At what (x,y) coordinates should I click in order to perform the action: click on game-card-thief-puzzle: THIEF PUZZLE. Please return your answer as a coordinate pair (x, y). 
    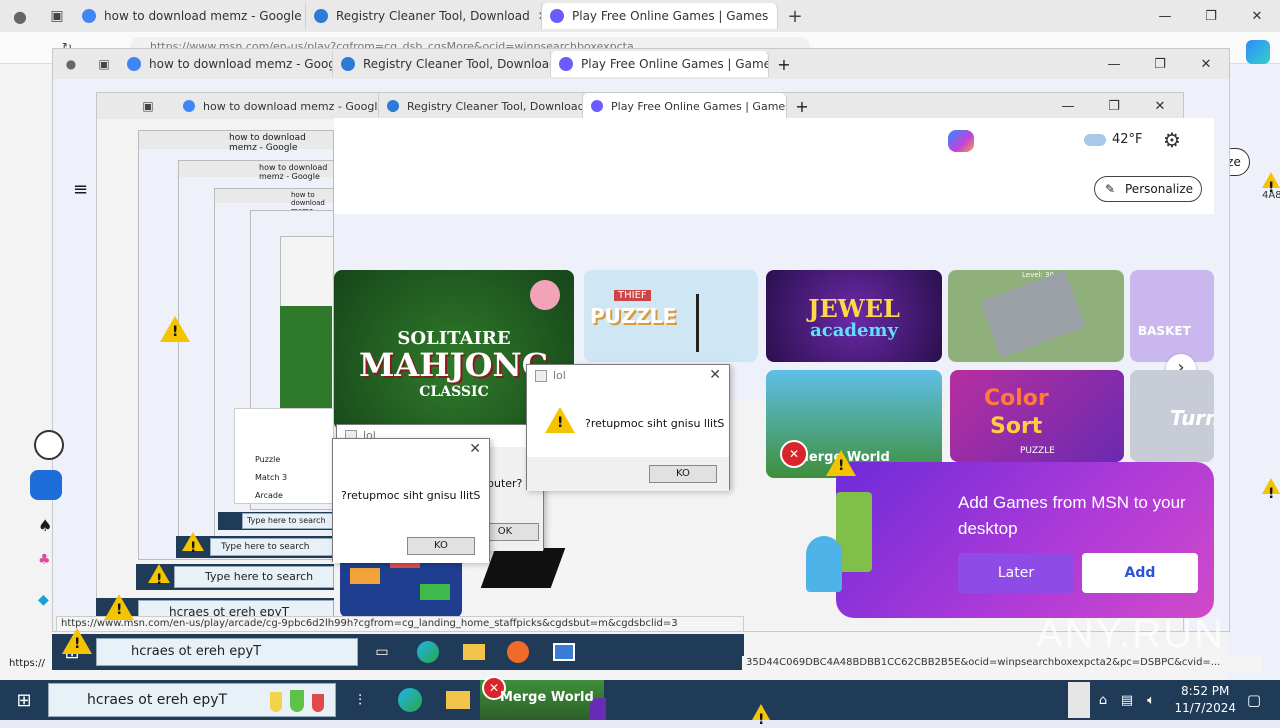
    Looking at the image, I should click on (671, 316).